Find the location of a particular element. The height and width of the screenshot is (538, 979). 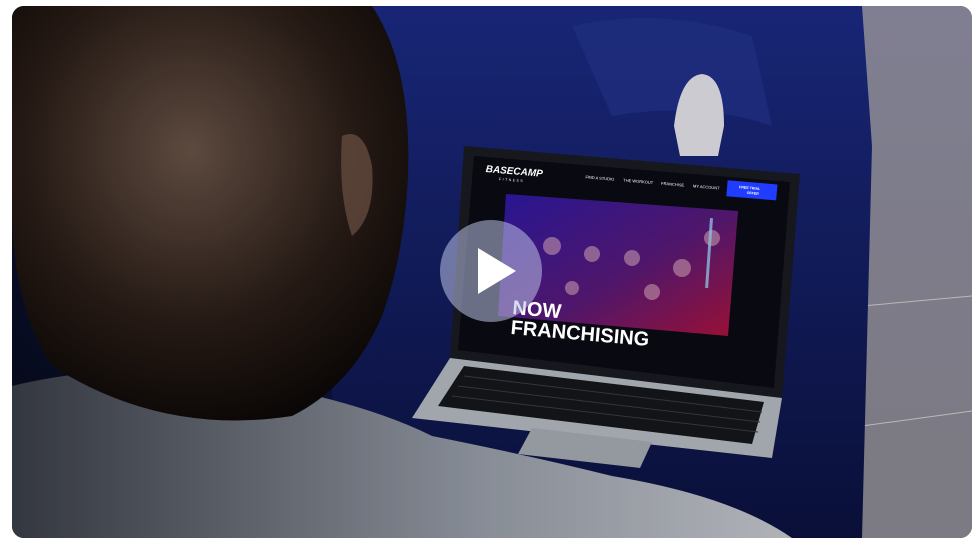

play-button is located at coordinates (491, 271).